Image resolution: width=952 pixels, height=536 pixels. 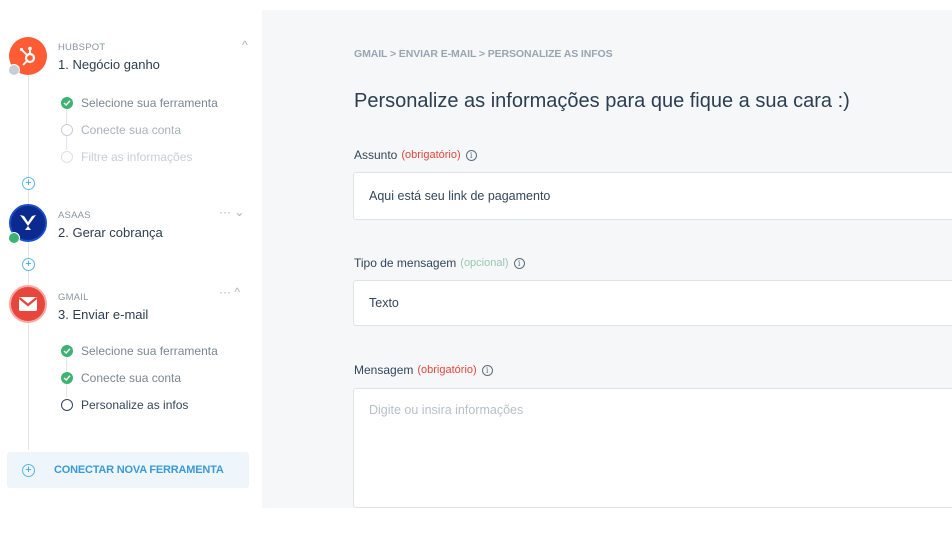 I want to click on step-menu-expand-icon: ··· ⌄, so click(x=231, y=212).